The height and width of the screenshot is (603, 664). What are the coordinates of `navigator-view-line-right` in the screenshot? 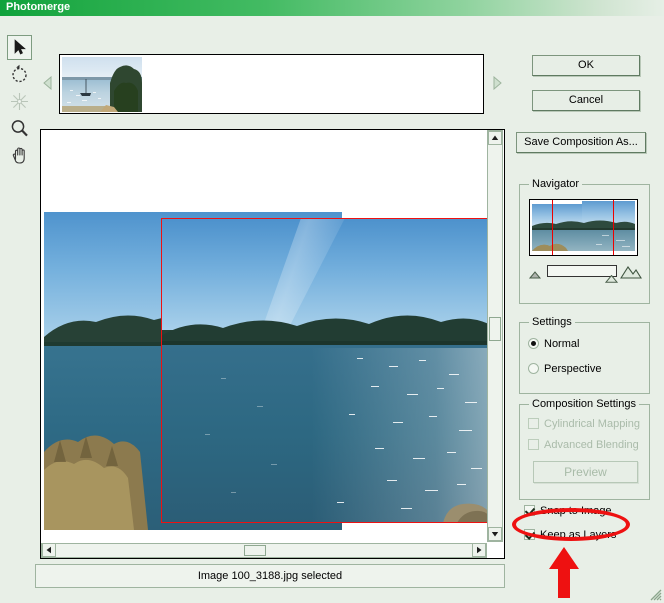 It's located at (613, 227).